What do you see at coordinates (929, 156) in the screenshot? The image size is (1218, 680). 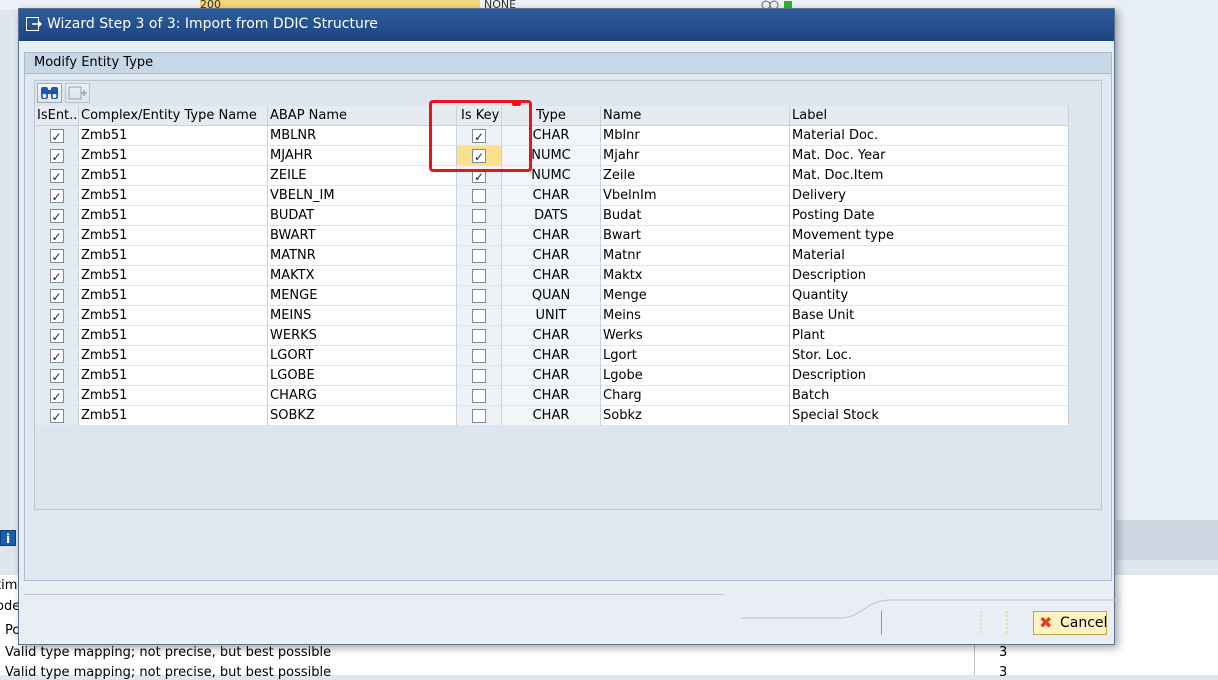 I see `label-cell: Mat. Doc. Year` at bounding box center [929, 156].